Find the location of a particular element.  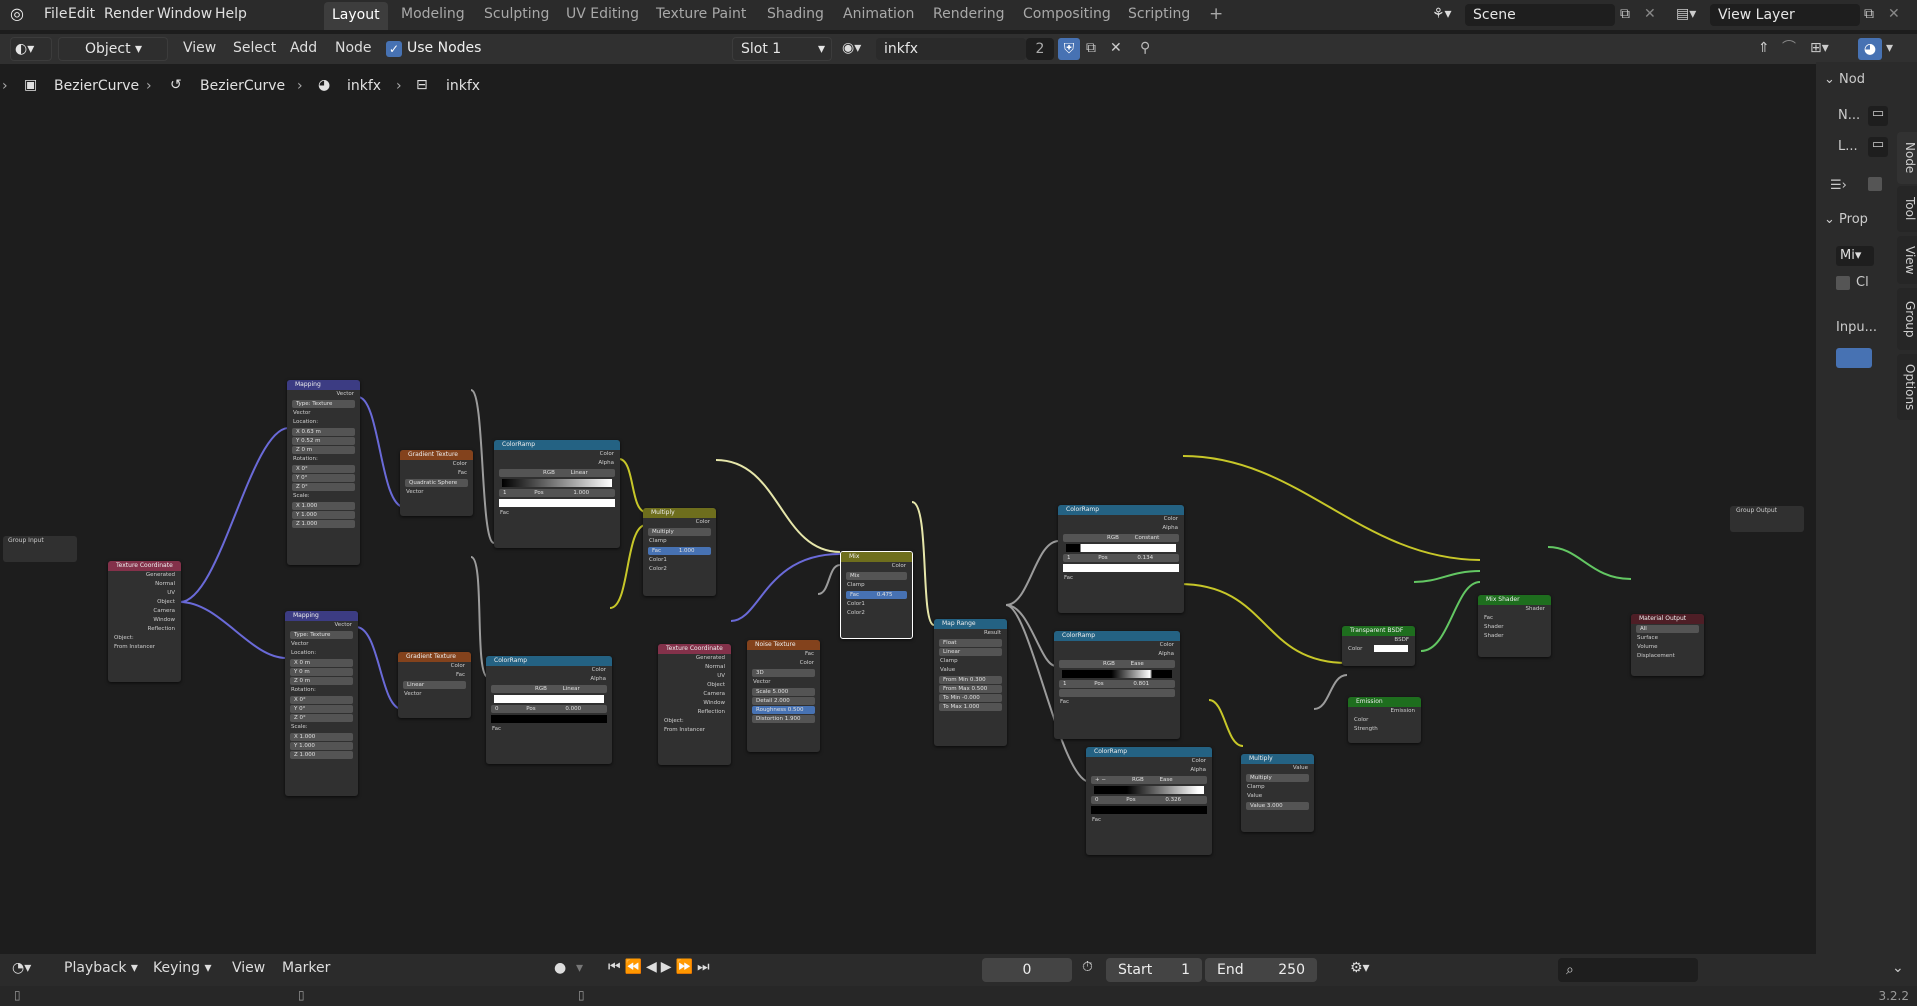

tab-group: Group is located at coordinates (1907, 319).